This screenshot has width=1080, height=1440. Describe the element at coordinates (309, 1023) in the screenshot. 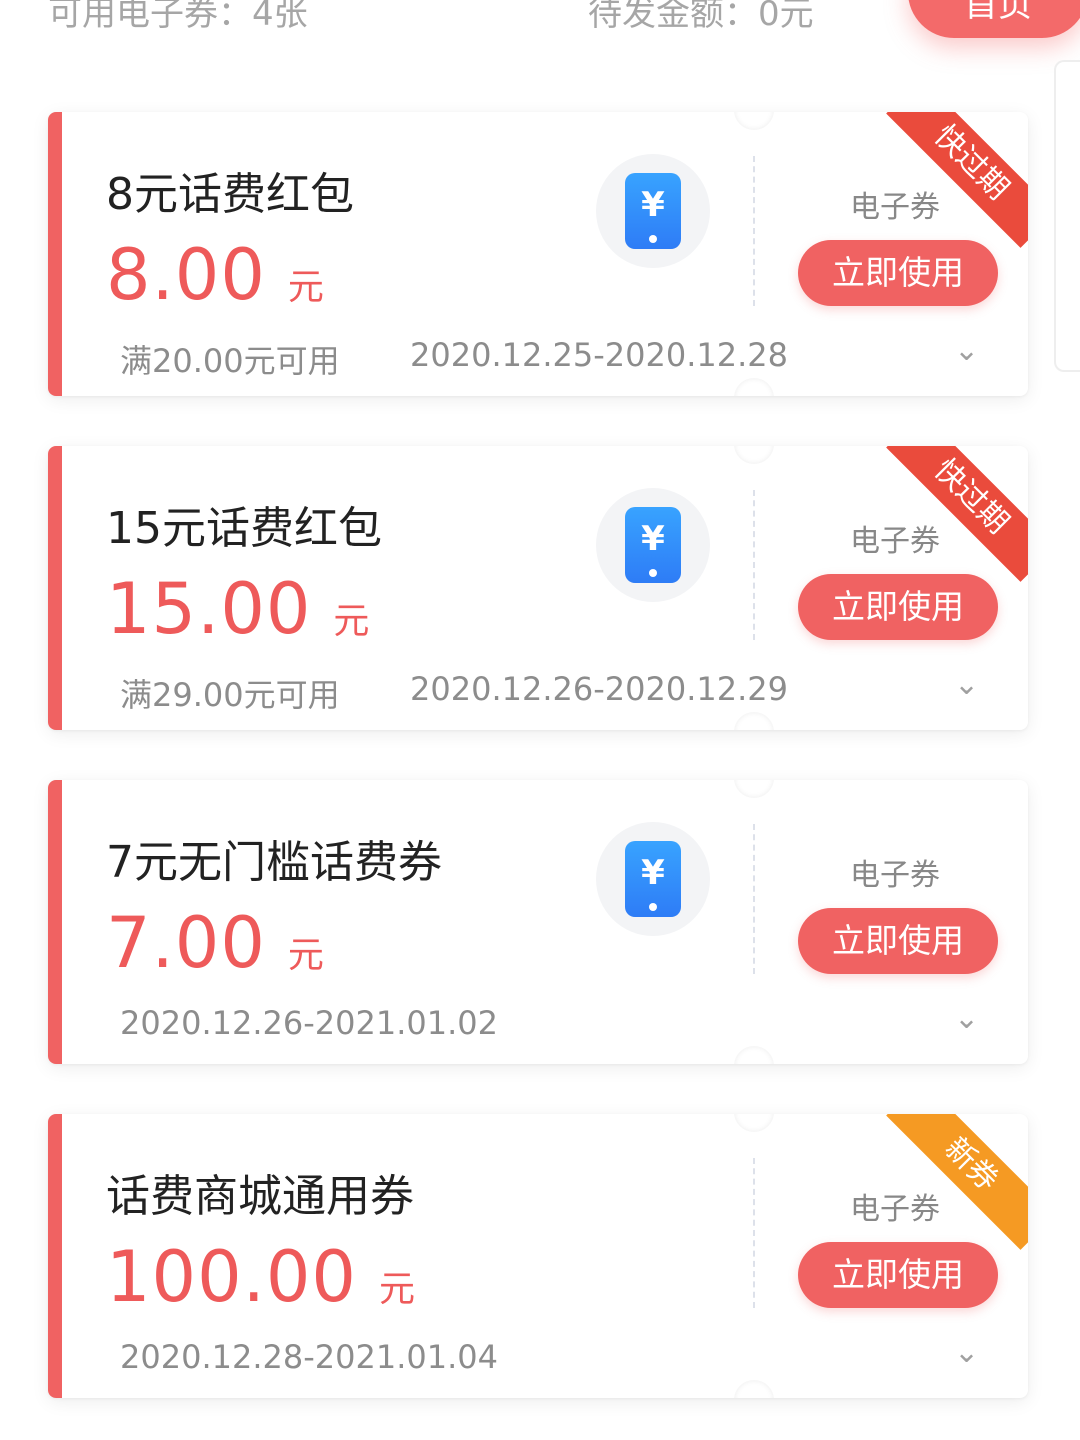

I see `coupon-validity: 2020.12.26-2021.01.02` at that location.